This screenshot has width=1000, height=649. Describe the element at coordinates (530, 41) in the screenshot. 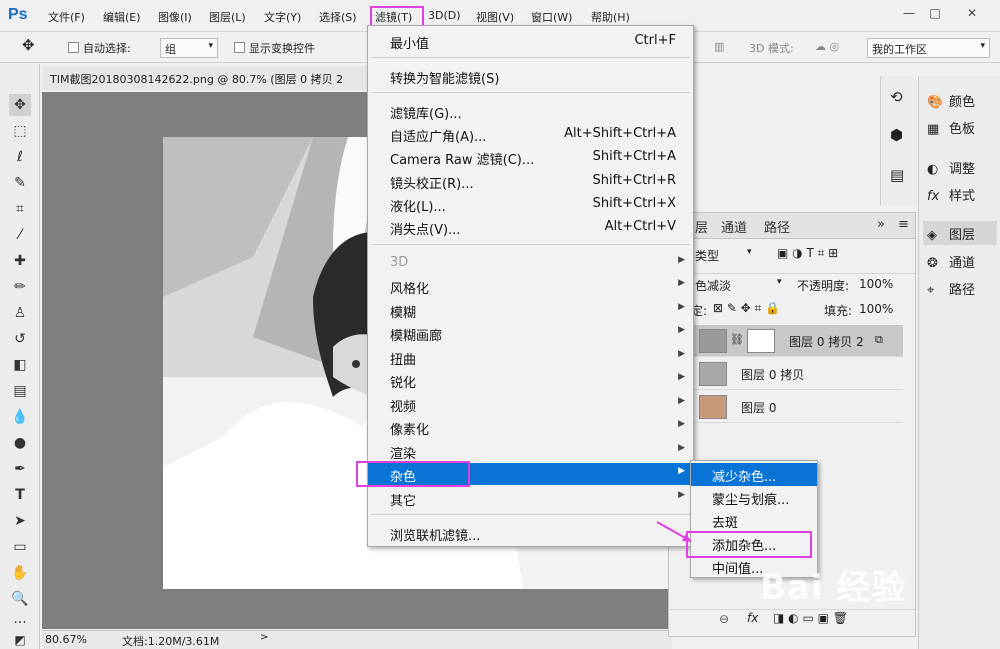

I see `menu-item-minimum: 最小值 Ctrl+F` at that location.